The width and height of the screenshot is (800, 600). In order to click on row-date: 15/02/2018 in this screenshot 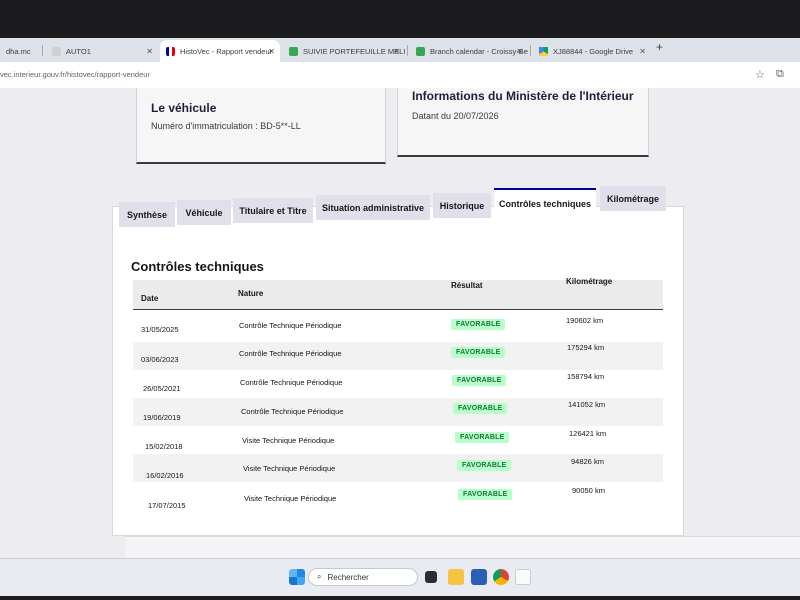, I will do `click(164, 446)`.